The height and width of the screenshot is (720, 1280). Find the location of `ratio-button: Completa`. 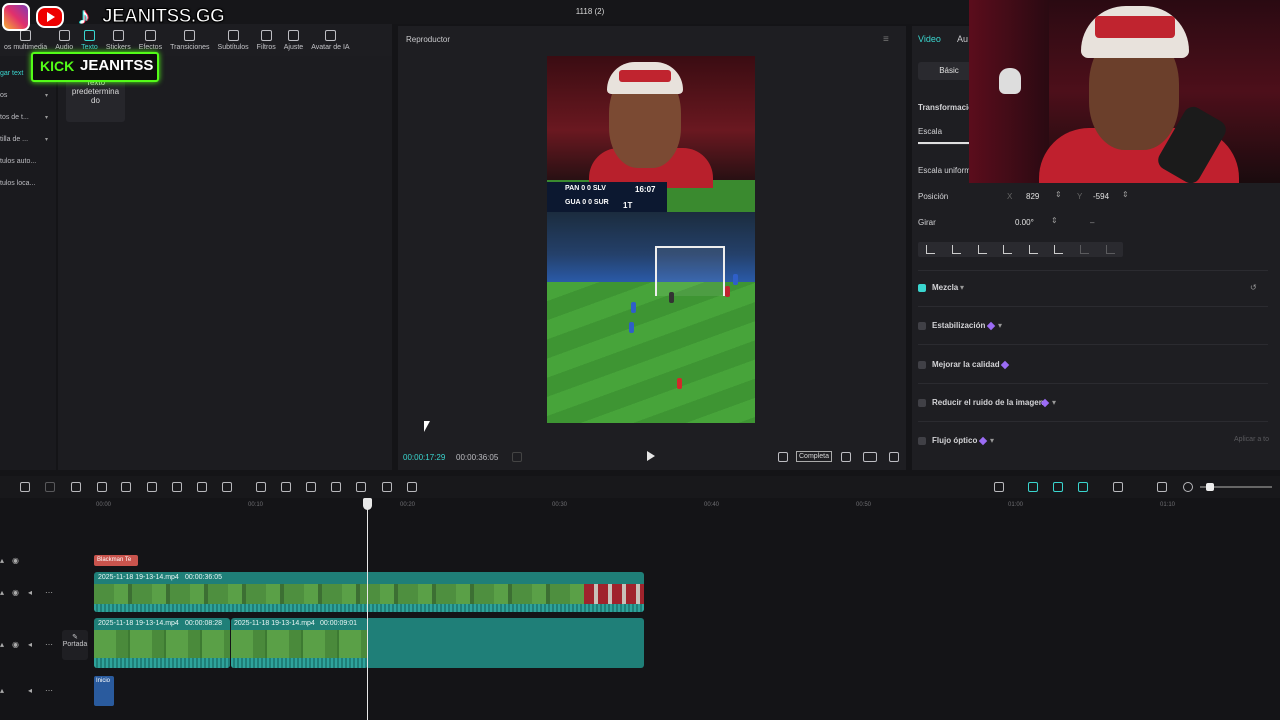

ratio-button: Completa is located at coordinates (814, 456).